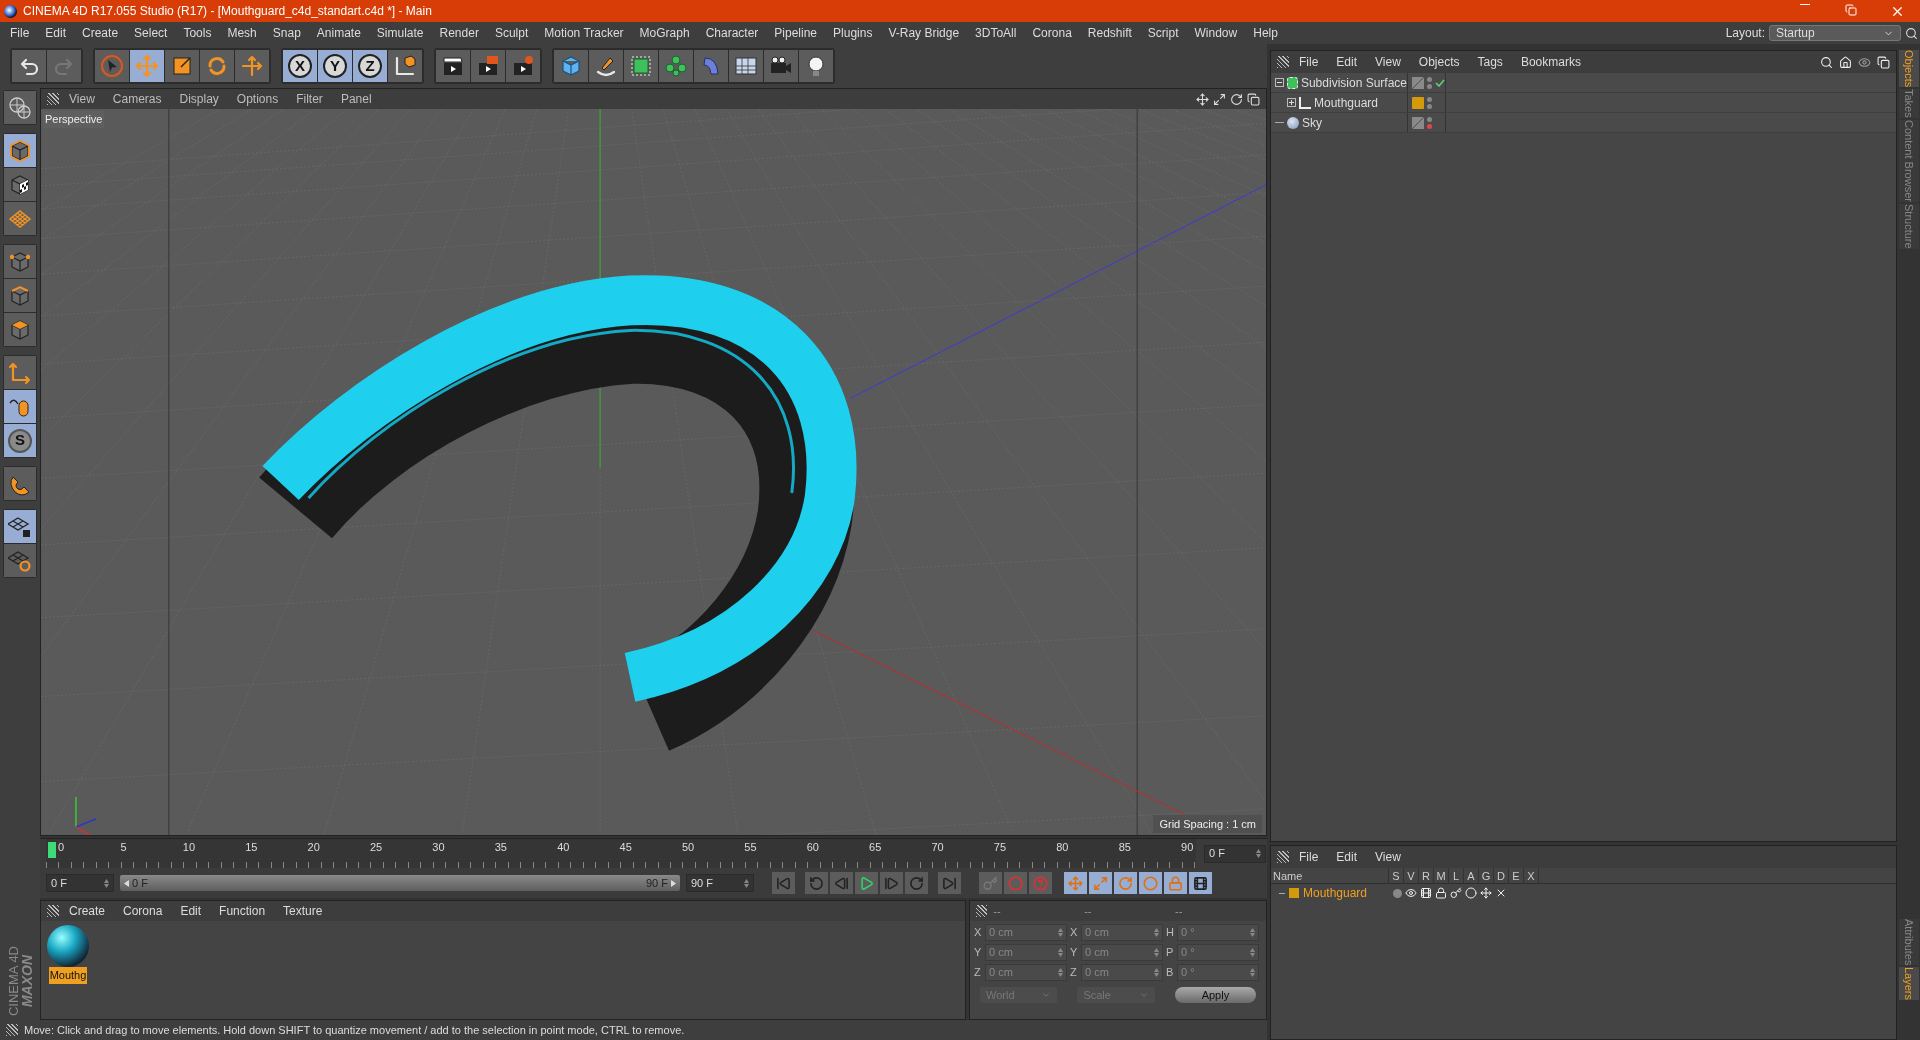  What do you see at coordinates (511, 33) in the screenshot?
I see `menu-item: Sculpt` at bounding box center [511, 33].